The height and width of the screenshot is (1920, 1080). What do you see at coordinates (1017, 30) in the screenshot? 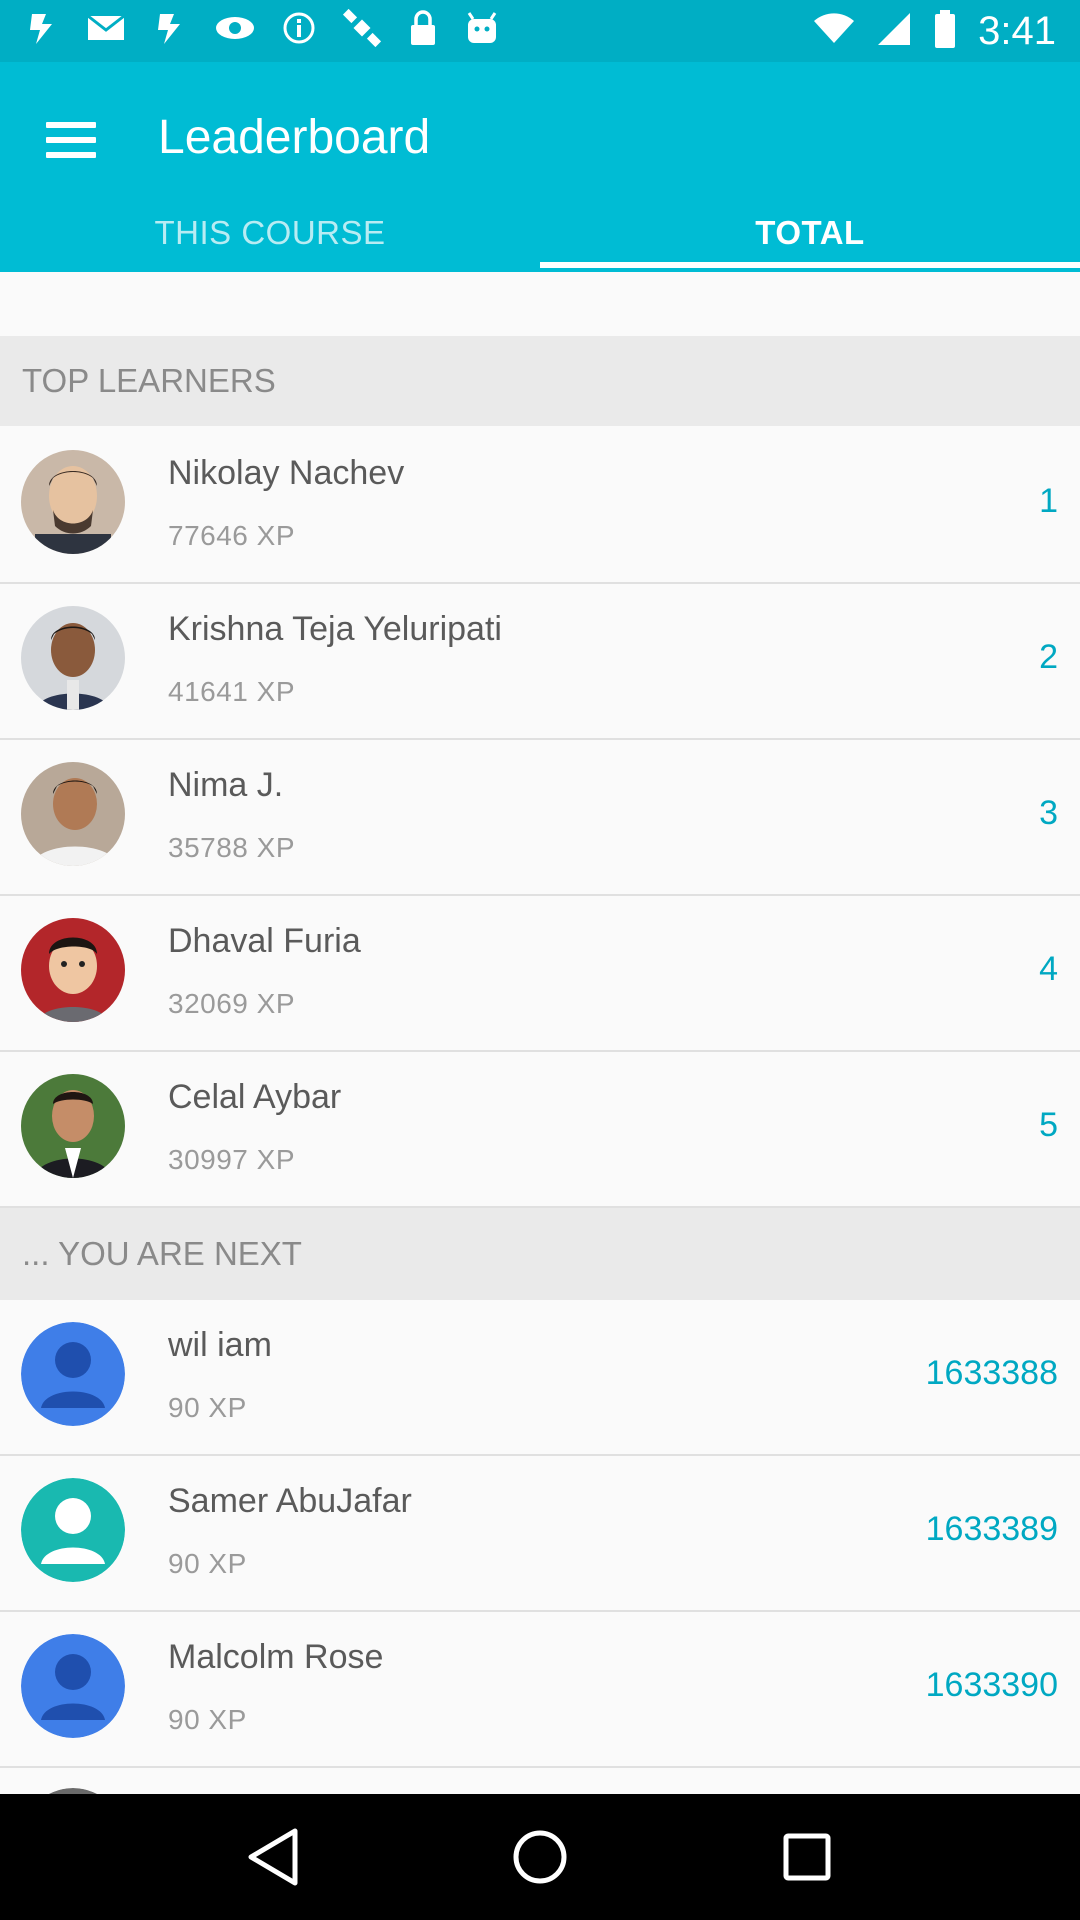
I see `status-time: 3:41` at bounding box center [1017, 30].